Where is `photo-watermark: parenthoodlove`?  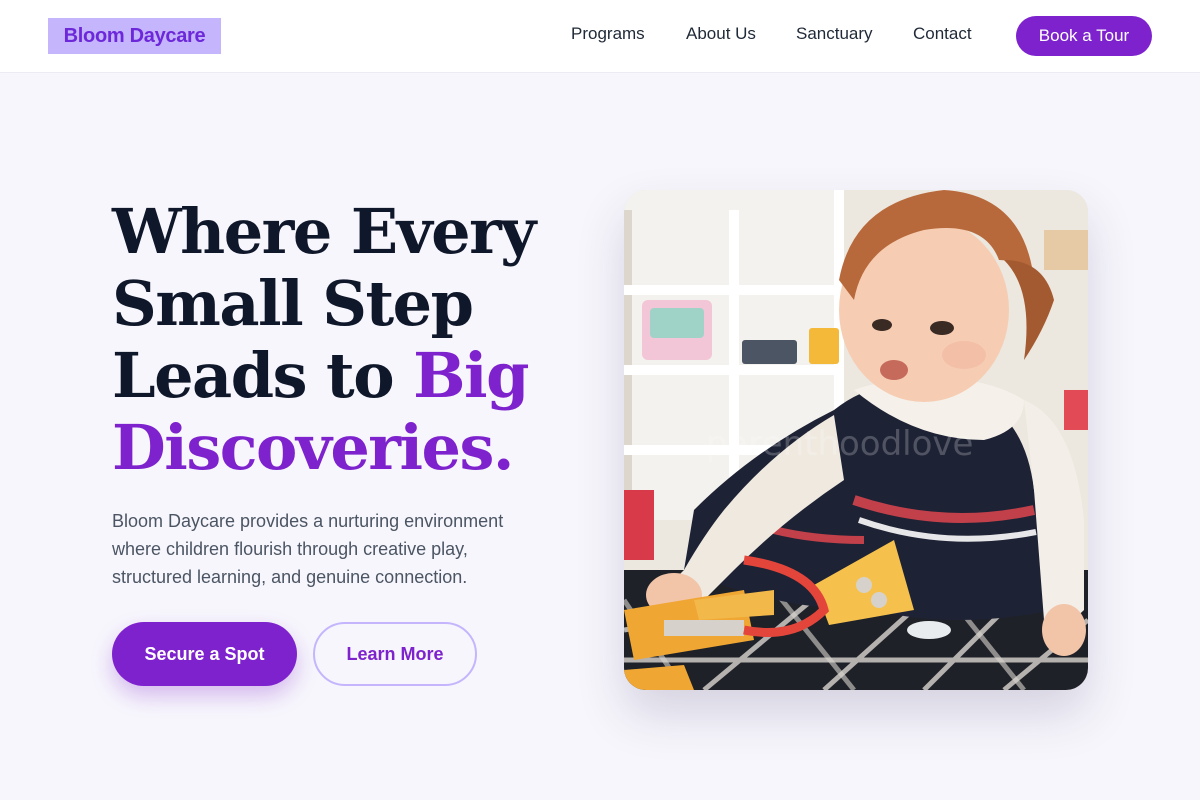
photo-watermark: parenthoodlove is located at coordinates (839, 444).